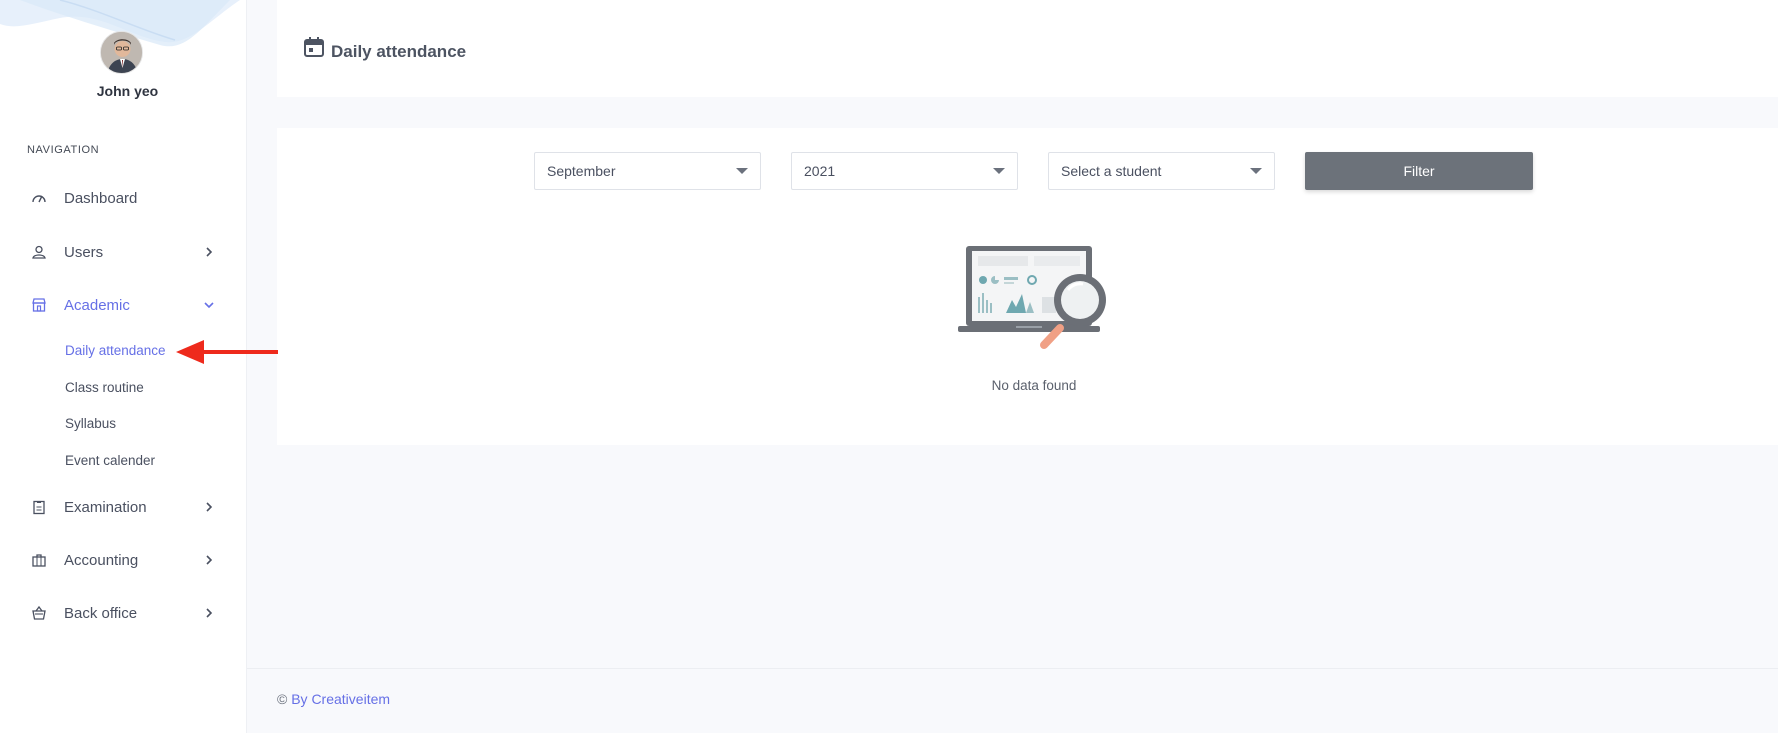 The image size is (1778, 733). Describe the element at coordinates (84, 252) in the screenshot. I see `sidebar-item-label: Users` at that location.